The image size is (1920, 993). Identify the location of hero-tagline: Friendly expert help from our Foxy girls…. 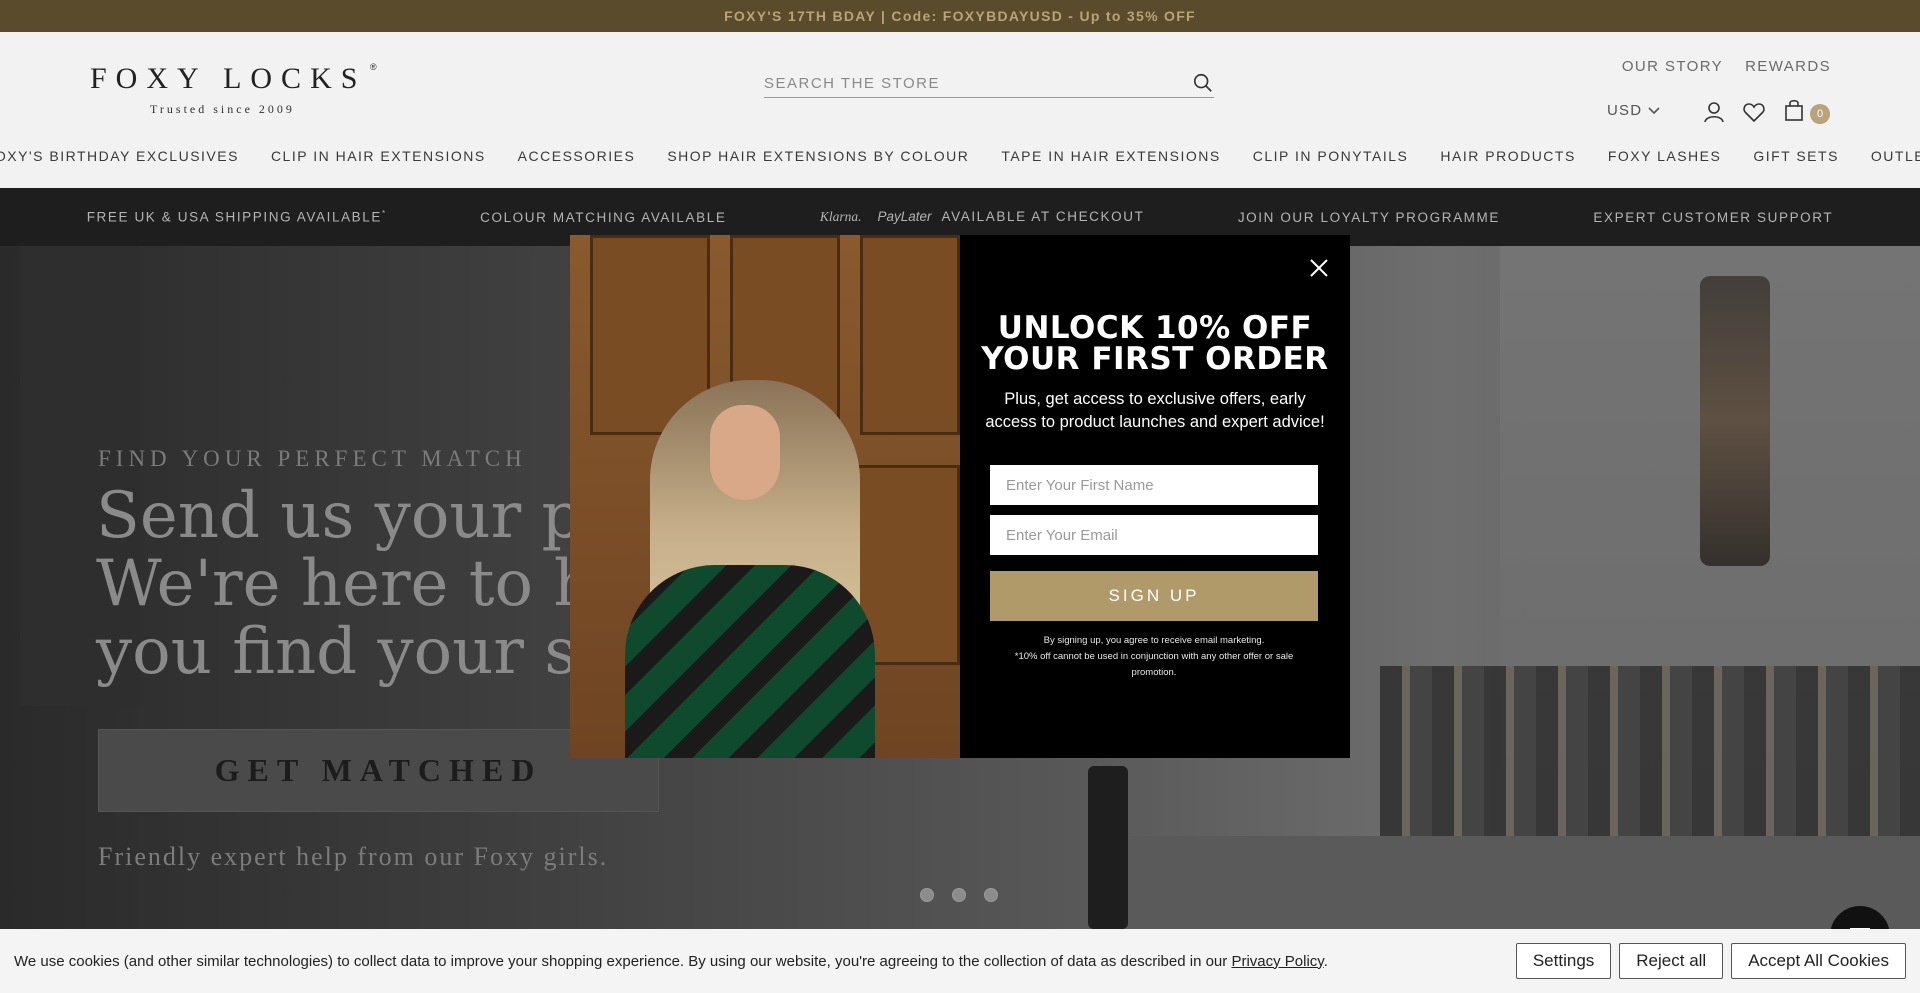
(353, 856).